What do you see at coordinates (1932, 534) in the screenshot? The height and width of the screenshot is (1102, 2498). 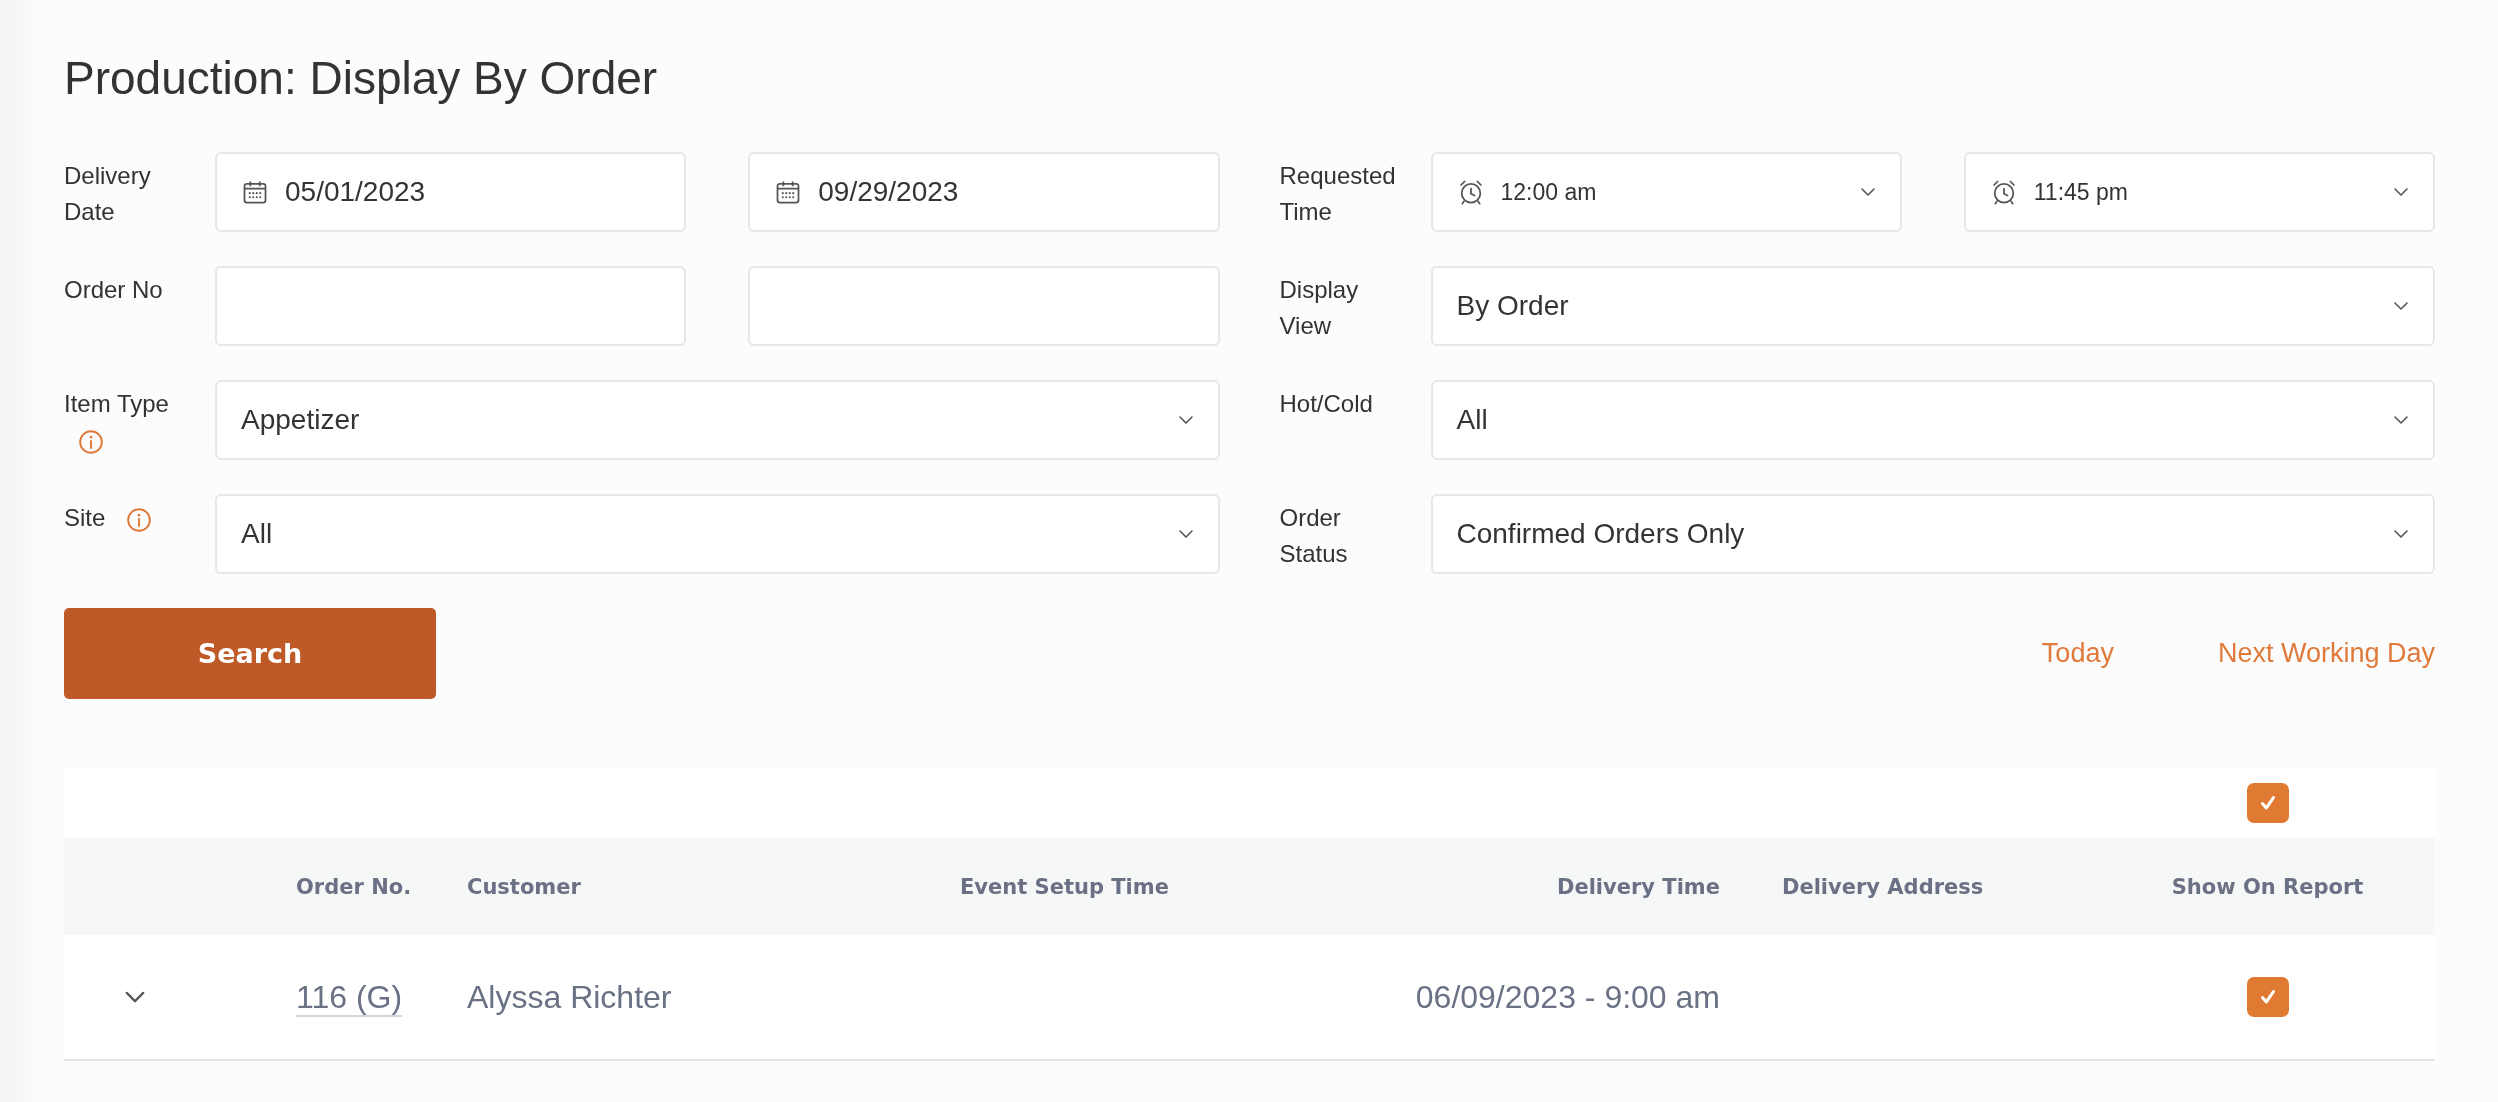 I see `select-field: Confirmed Orders Only` at bounding box center [1932, 534].